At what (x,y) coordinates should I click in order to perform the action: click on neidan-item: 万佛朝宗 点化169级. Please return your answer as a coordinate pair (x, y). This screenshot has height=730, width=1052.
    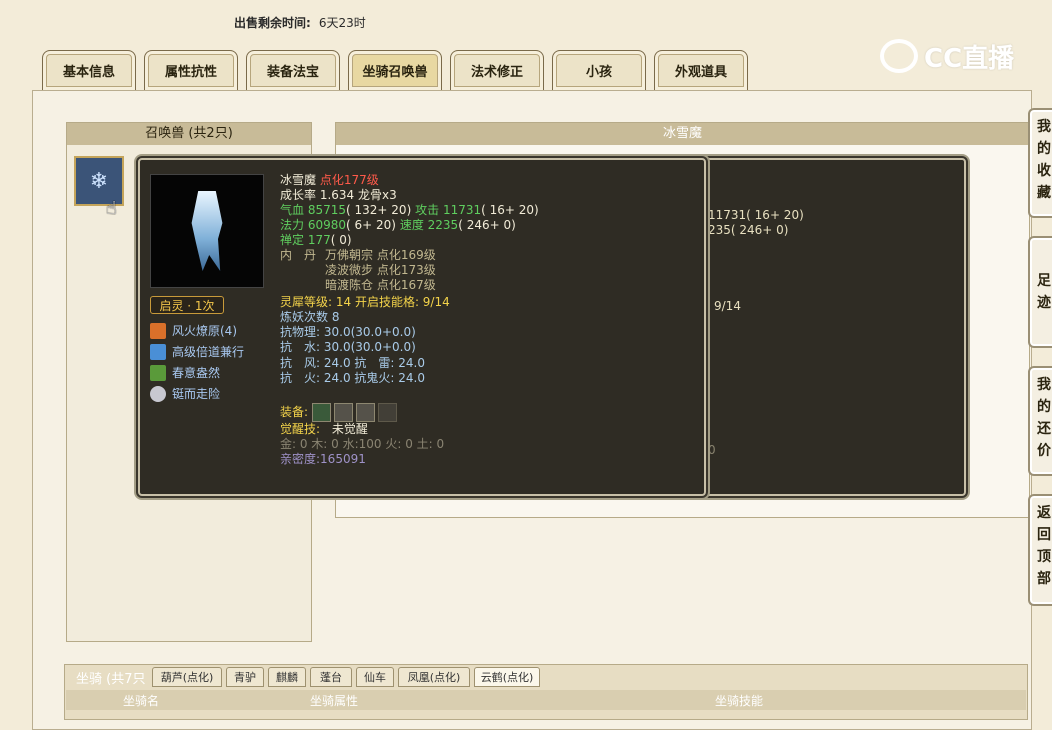
    Looking at the image, I should click on (380, 255).